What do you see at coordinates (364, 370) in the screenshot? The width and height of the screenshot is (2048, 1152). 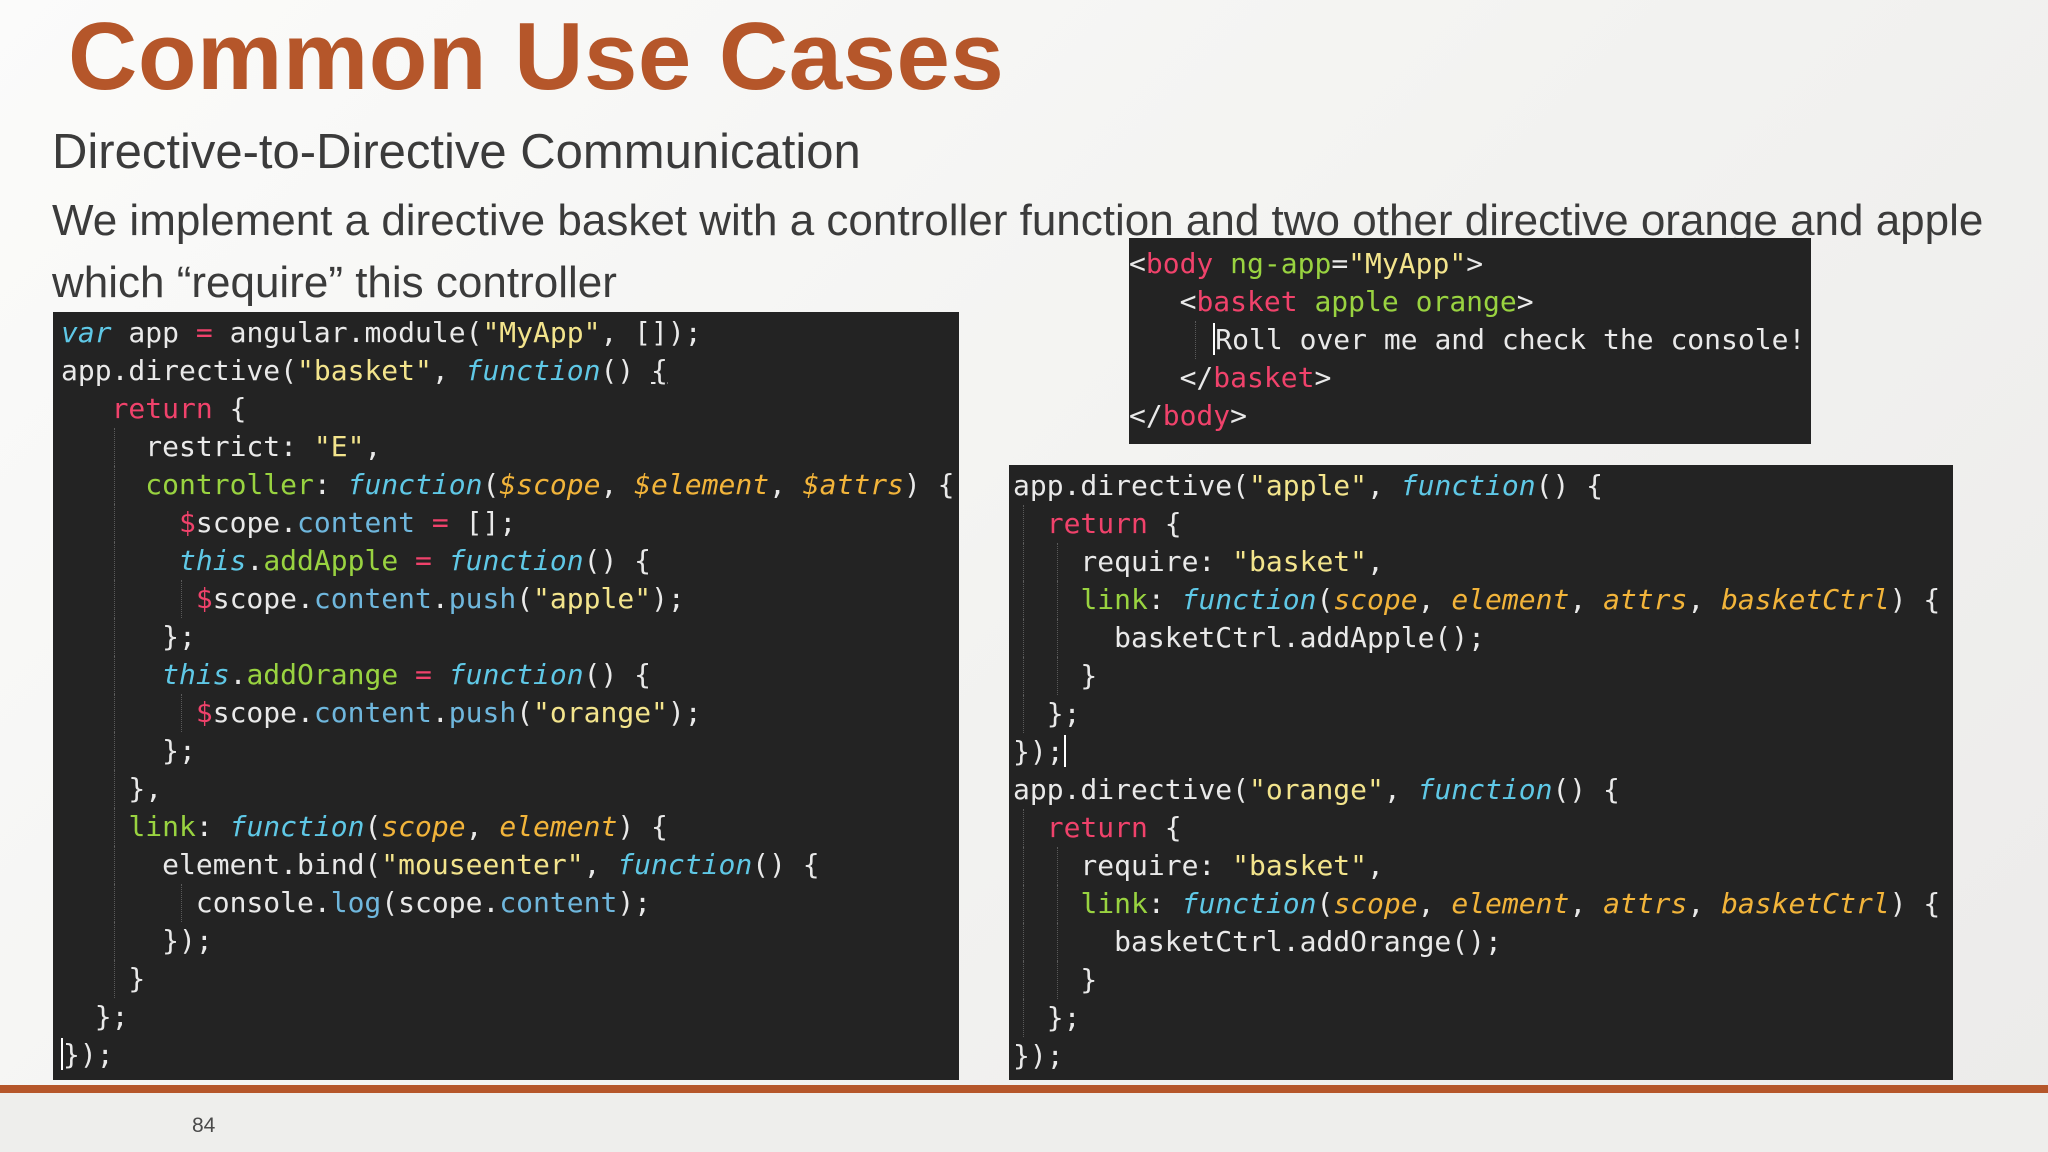 I see `code-line: app.directive("basket", function() {` at bounding box center [364, 370].